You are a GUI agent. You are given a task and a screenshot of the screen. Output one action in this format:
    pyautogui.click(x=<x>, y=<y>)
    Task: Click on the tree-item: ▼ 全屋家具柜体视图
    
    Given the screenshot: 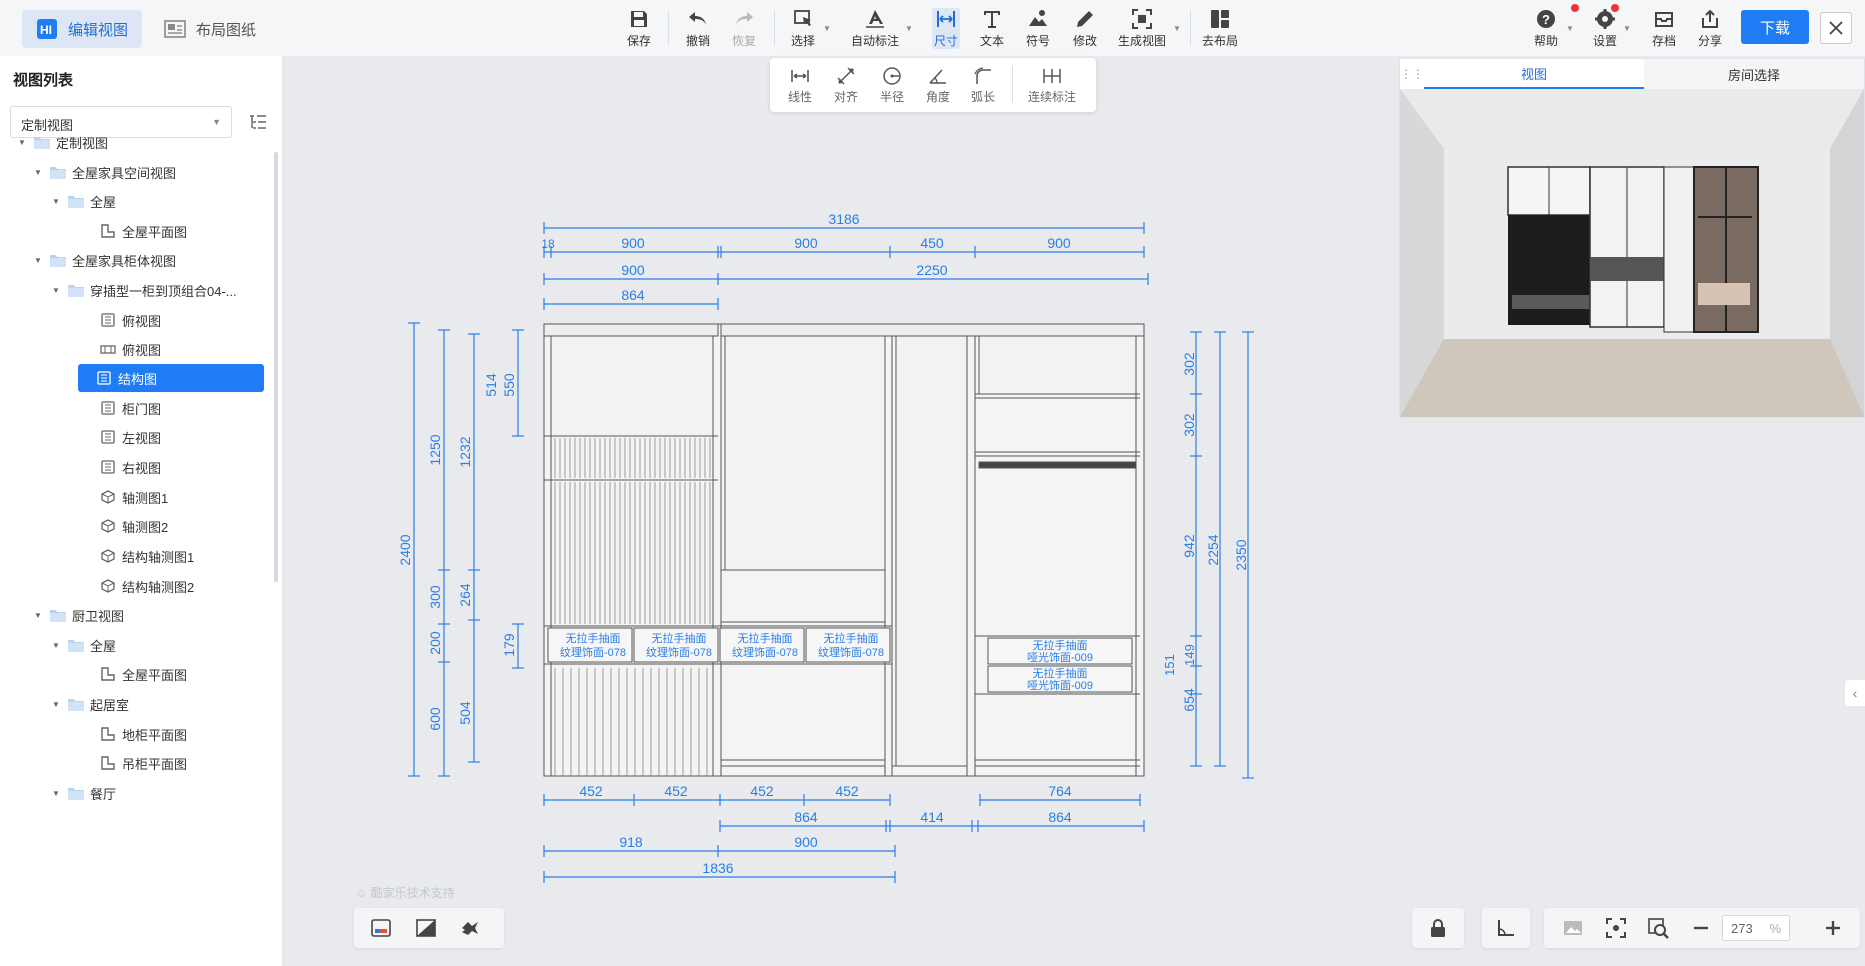 What is the action you would take?
    pyautogui.click(x=104, y=260)
    